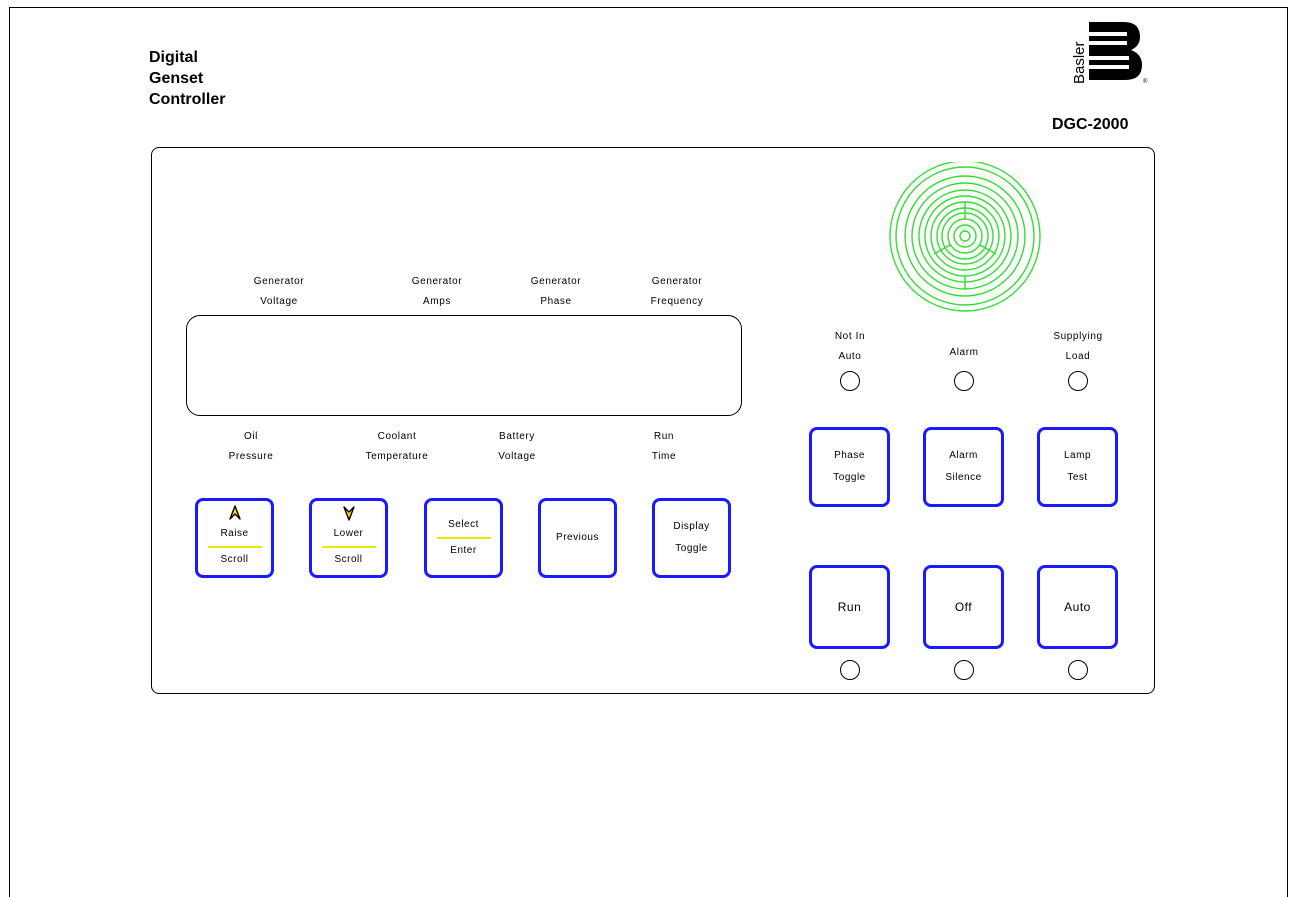  I want to click on label-generator-voltage: Generator Voltage, so click(279, 291).